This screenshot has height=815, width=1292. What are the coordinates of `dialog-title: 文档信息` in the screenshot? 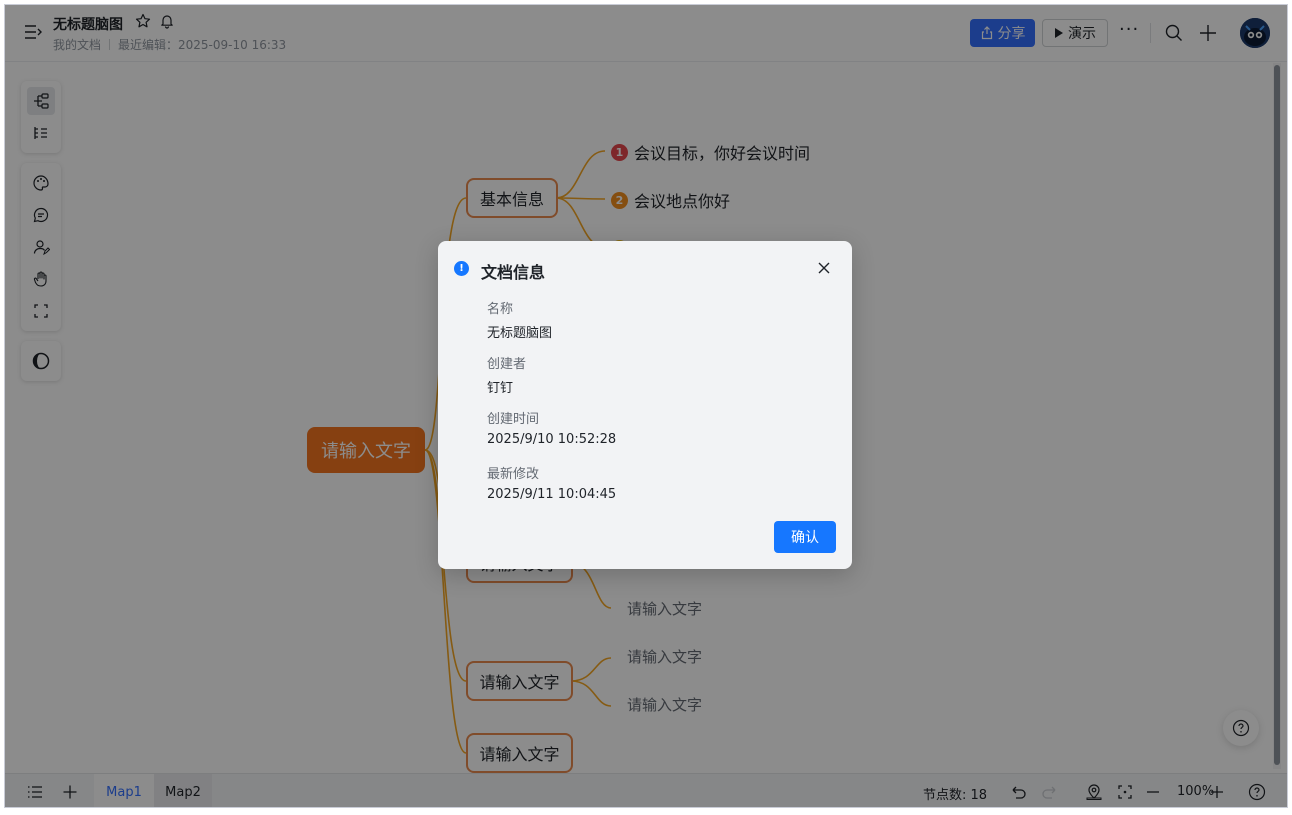 It's located at (513, 272).